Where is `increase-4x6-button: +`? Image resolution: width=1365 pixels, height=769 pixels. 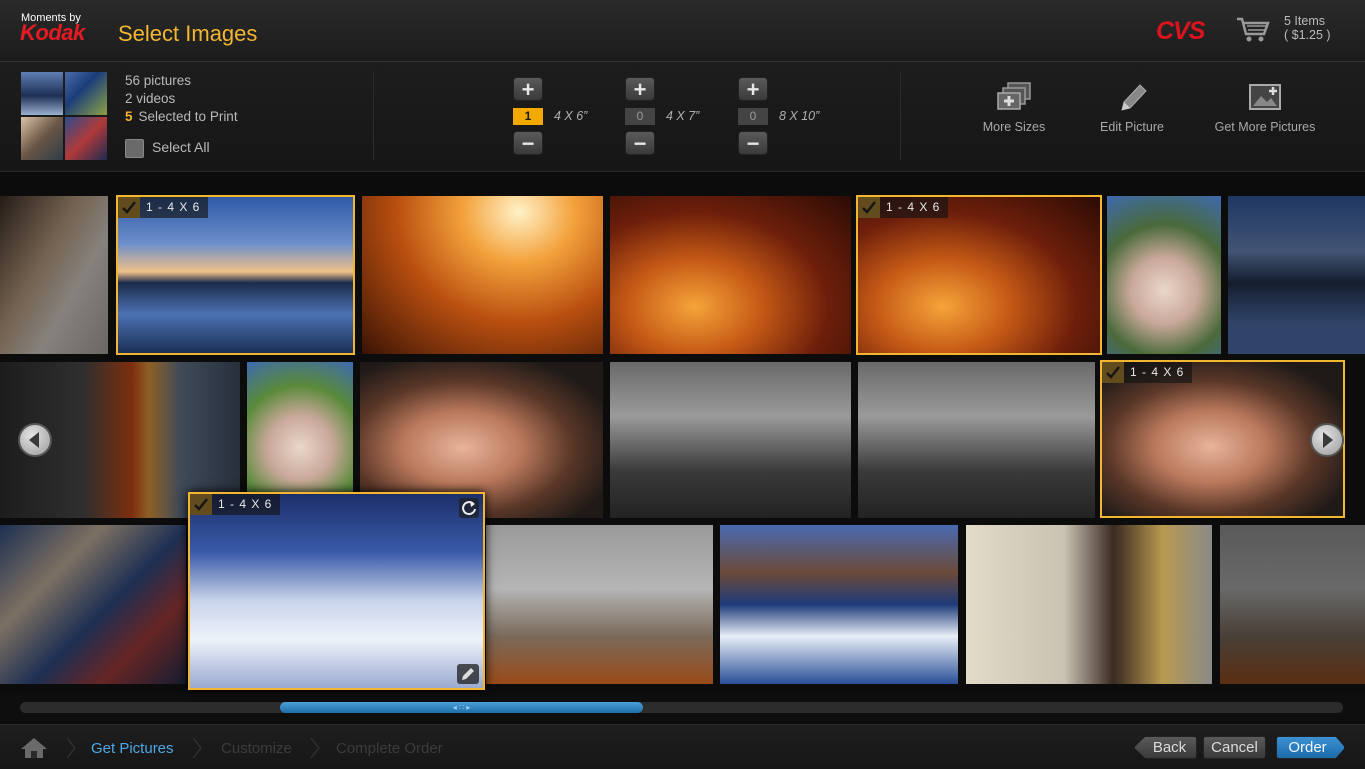 increase-4x6-button: + is located at coordinates (528, 89).